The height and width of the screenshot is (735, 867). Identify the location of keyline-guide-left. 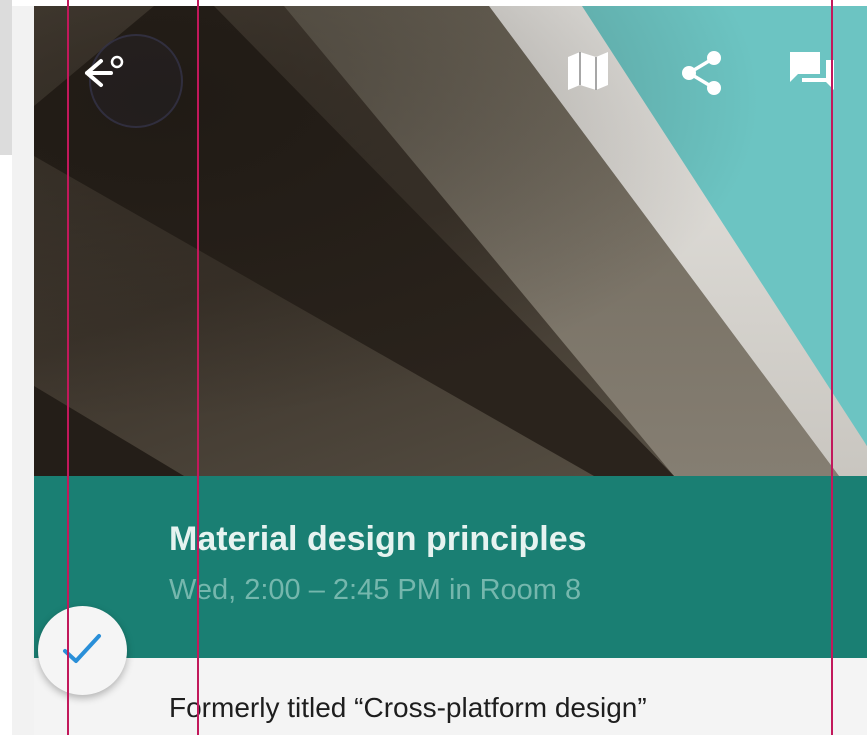
(68, 367).